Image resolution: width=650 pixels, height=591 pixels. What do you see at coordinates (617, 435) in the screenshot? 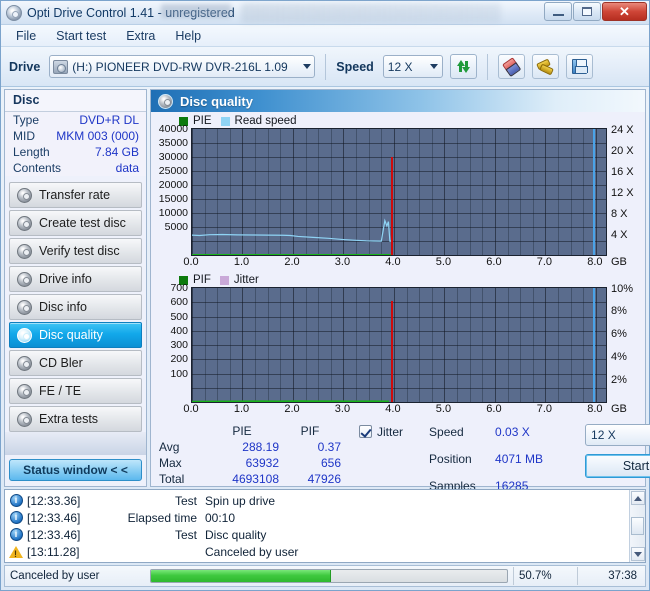
I see `test-speed-select: 12 X` at bounding box center [617, 435].